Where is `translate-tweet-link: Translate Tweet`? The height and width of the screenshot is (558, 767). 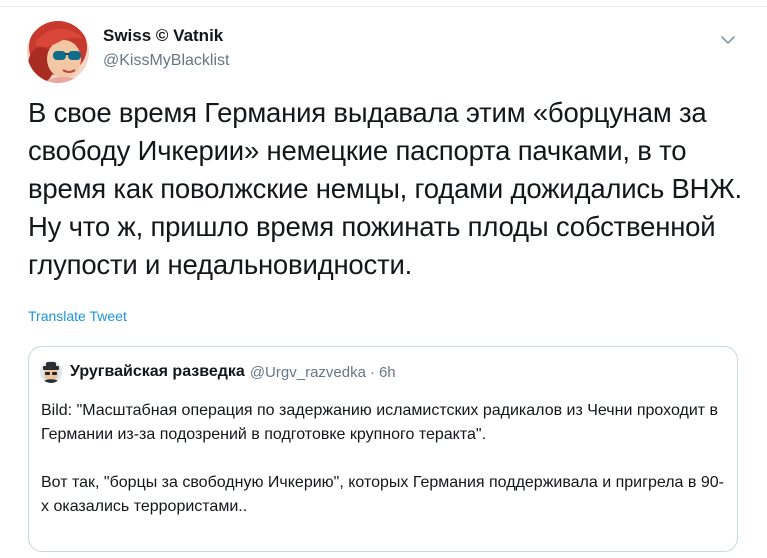 translate-tweet-link: Translate Tweet is located at coordinates (77, 316).